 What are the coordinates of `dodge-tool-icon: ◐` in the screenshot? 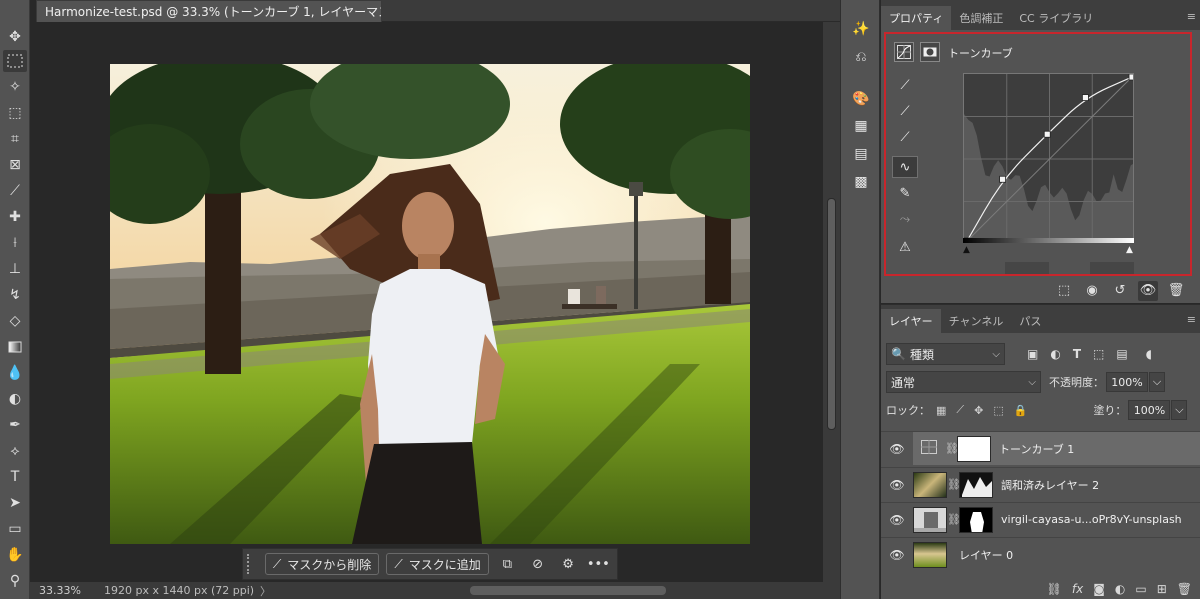 It's located at (15, 399).